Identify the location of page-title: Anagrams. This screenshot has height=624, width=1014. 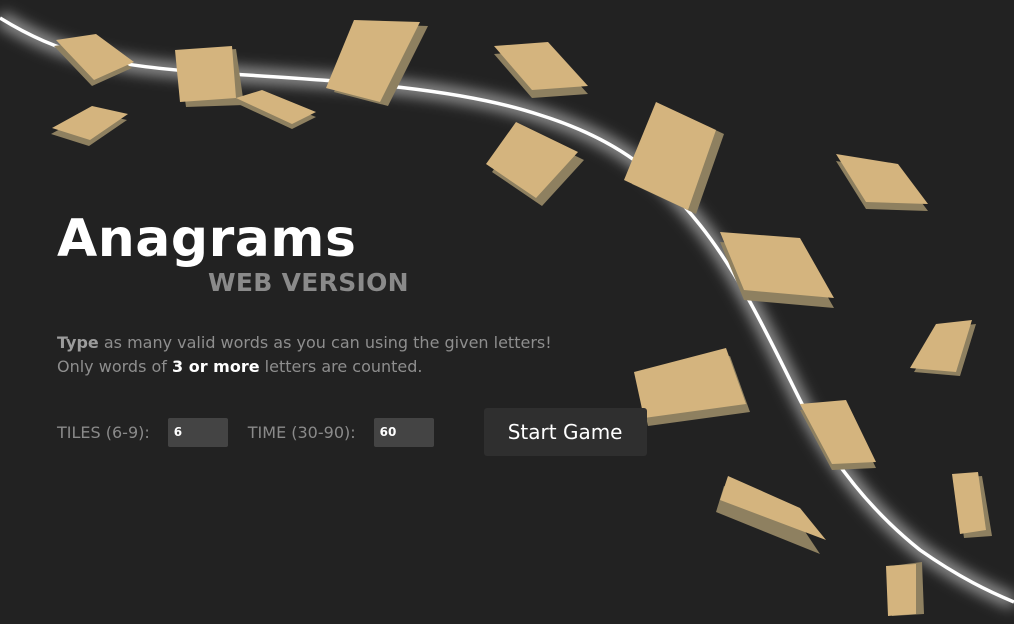
(207, 239).